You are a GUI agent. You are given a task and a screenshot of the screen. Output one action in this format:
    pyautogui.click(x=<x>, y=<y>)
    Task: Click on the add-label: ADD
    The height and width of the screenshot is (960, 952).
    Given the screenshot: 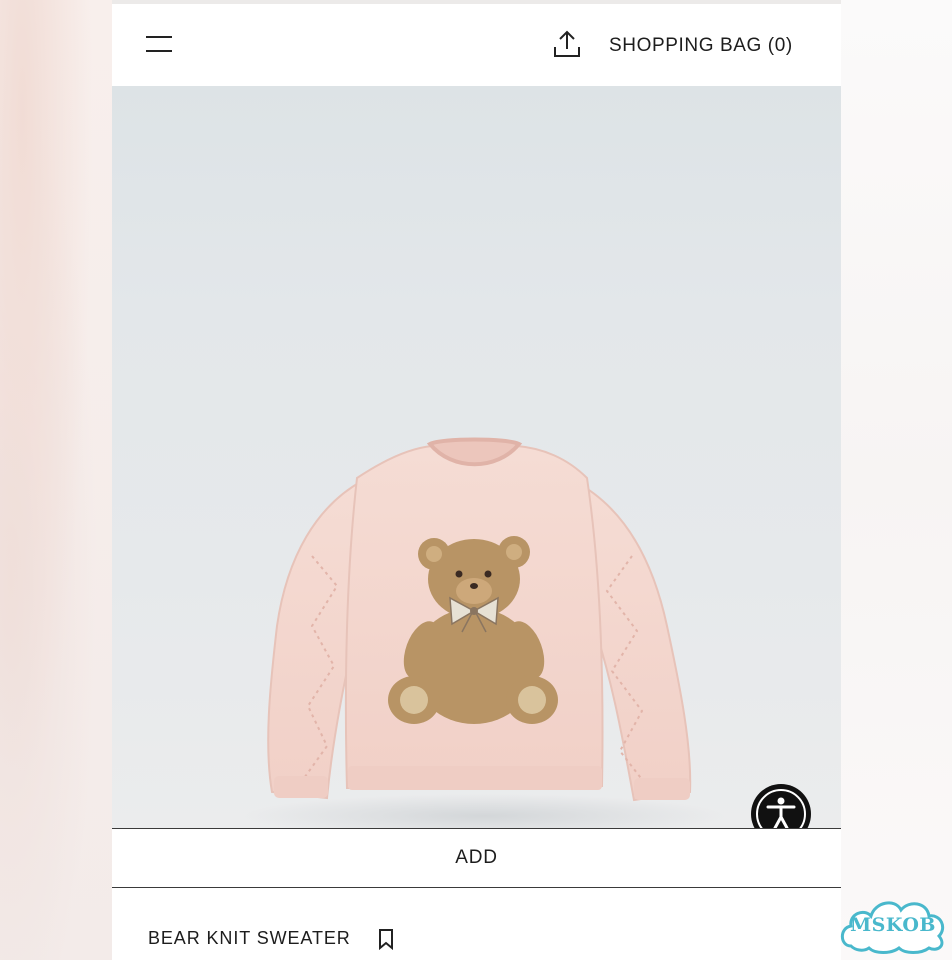 What is the action you would take?
    pyautogui.click(x=476, y=857)
    